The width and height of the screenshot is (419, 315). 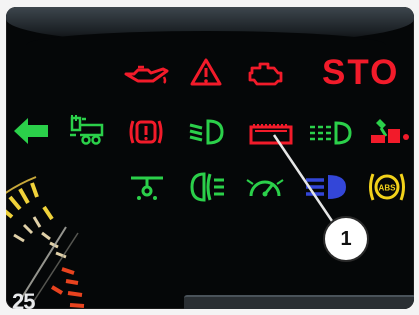 What do you see at coordinates (346, 239) in the screenshot?
I see `callout-marker: 1` at bounding box center [346, 239].